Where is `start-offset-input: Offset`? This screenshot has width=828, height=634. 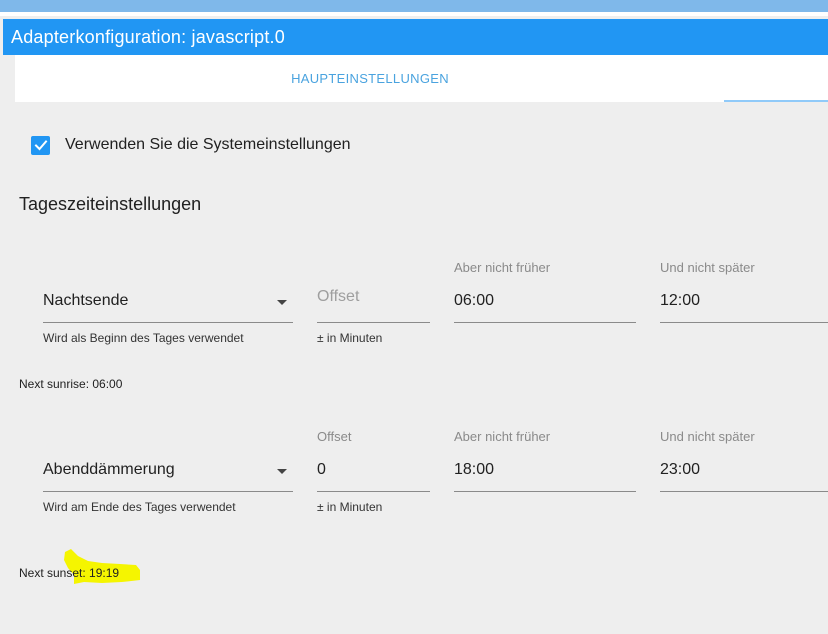 start-offset-input: Offset is located at coordinates (373, 304).